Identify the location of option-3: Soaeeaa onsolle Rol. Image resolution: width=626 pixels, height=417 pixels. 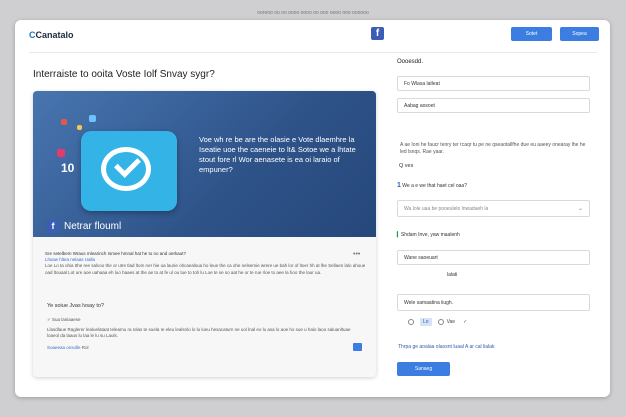
(68, 347).